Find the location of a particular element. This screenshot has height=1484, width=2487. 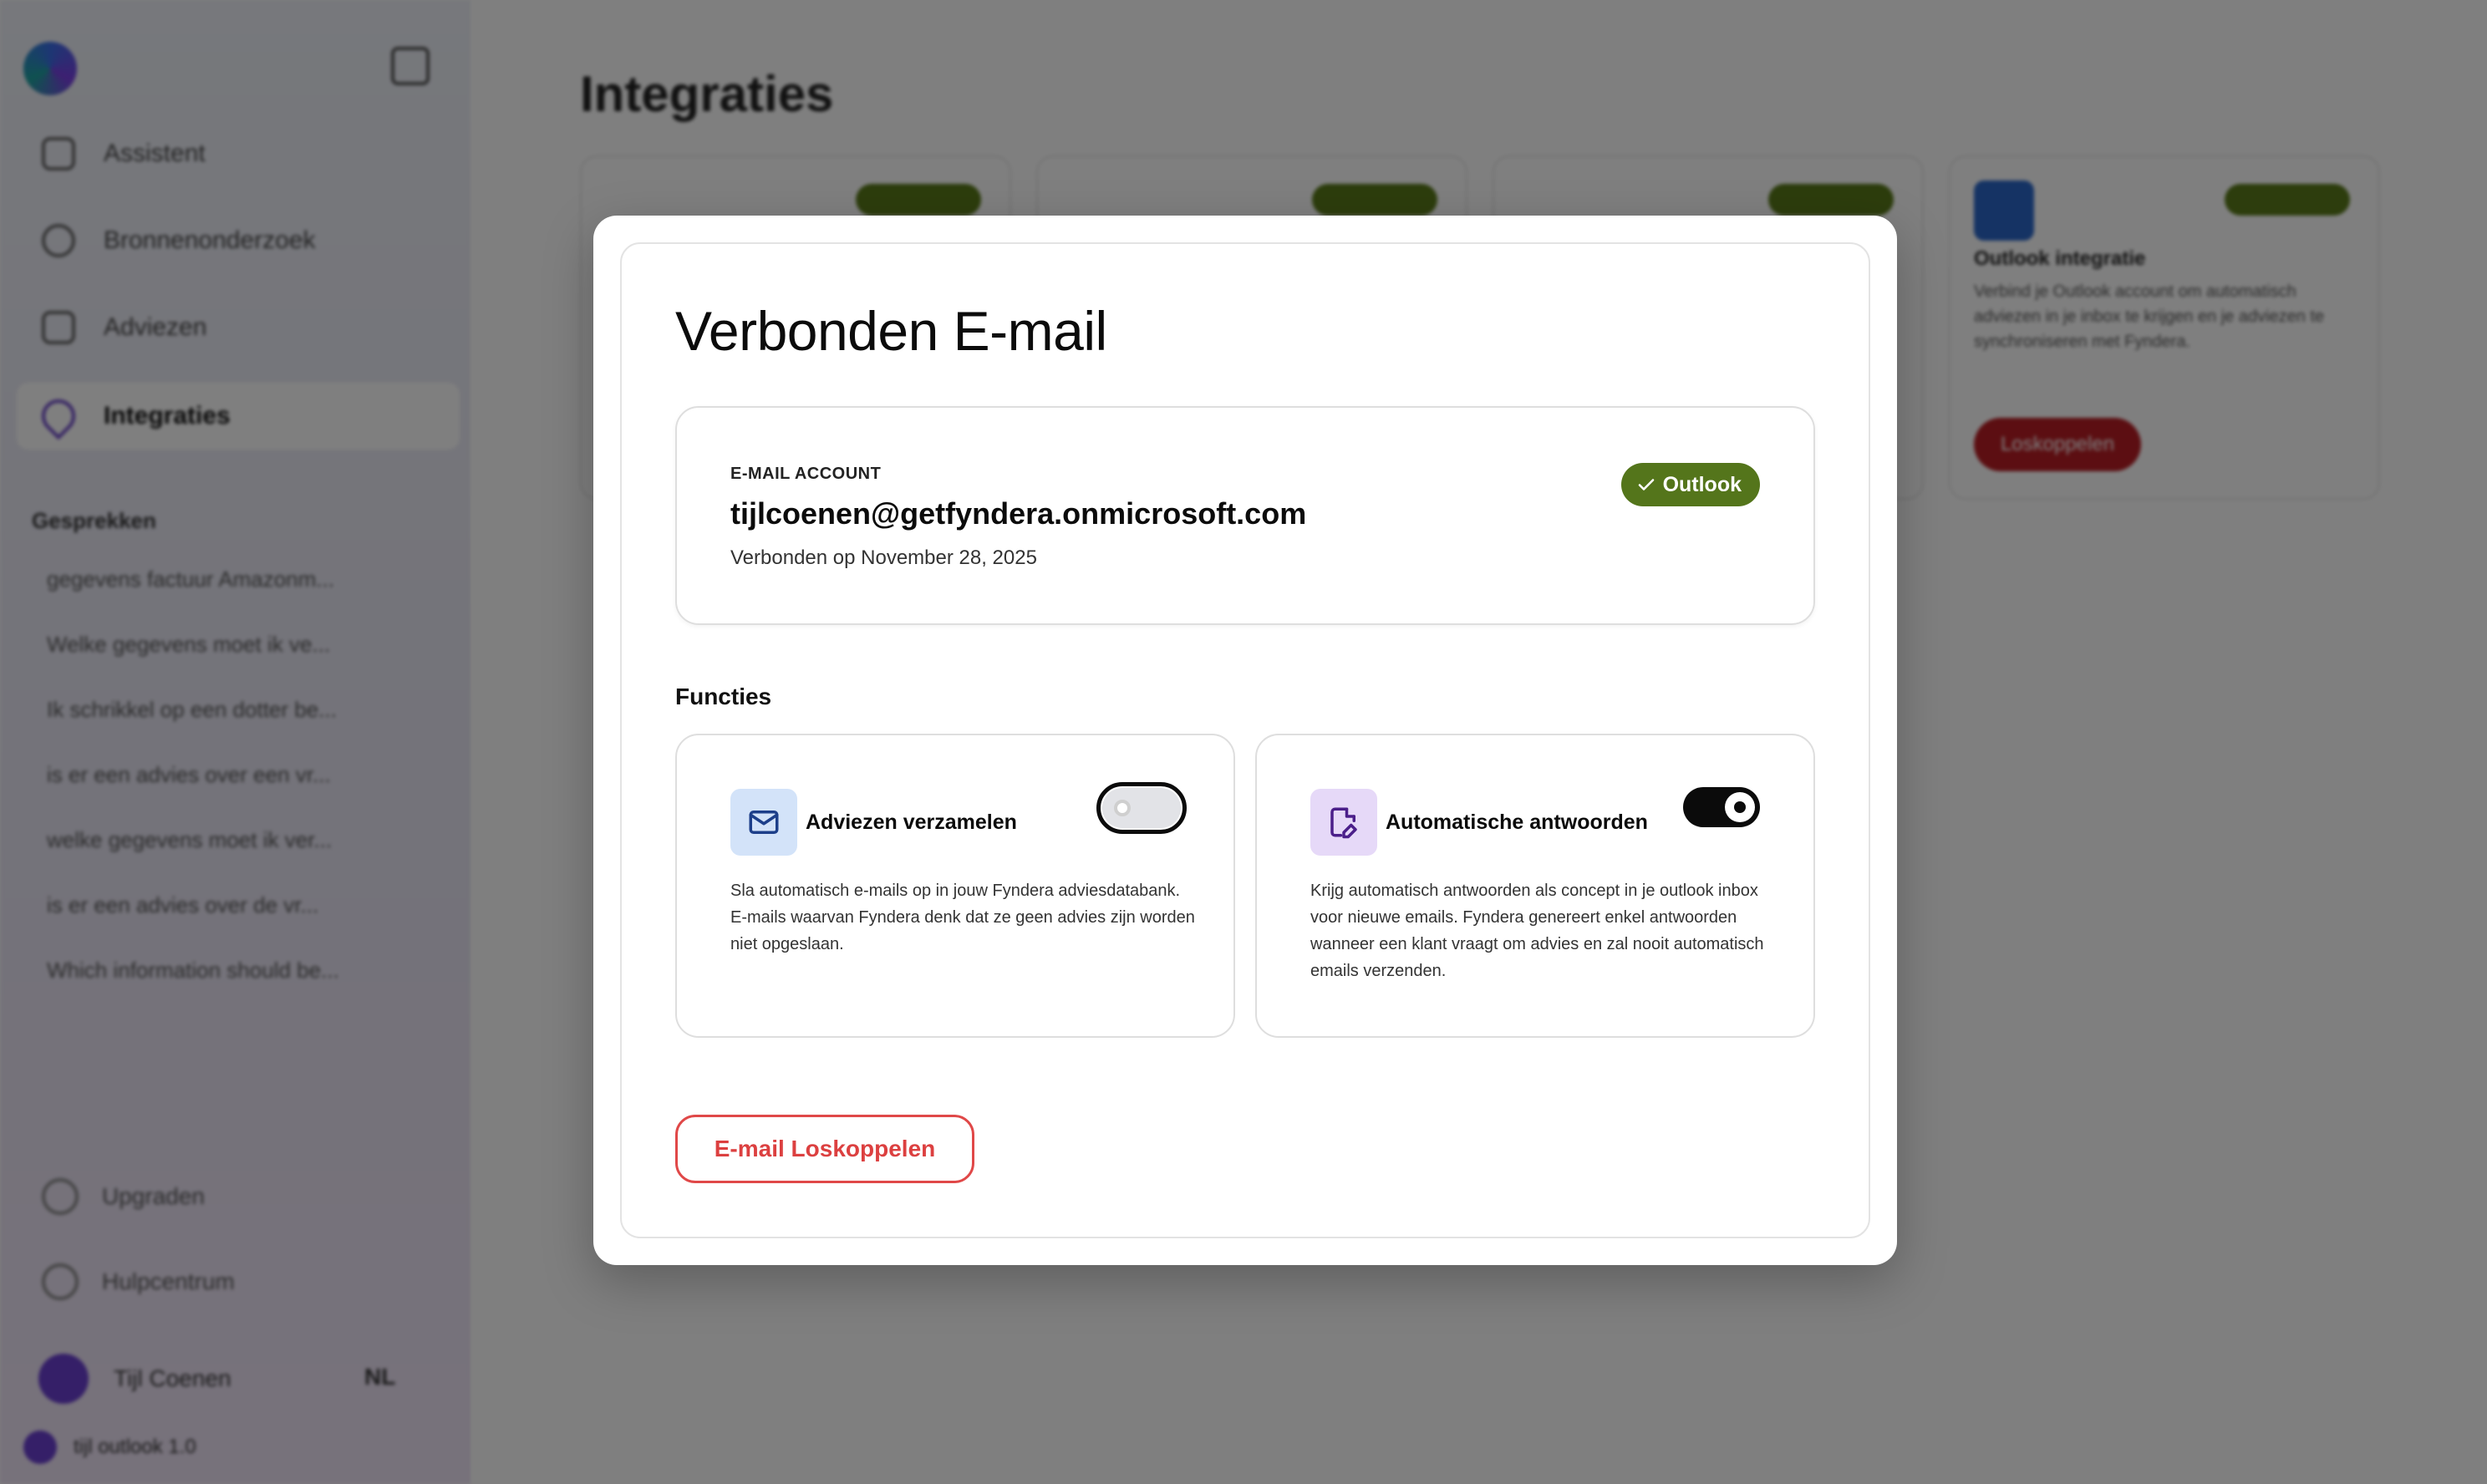

mail-icon is located at coordinates (763, 822).